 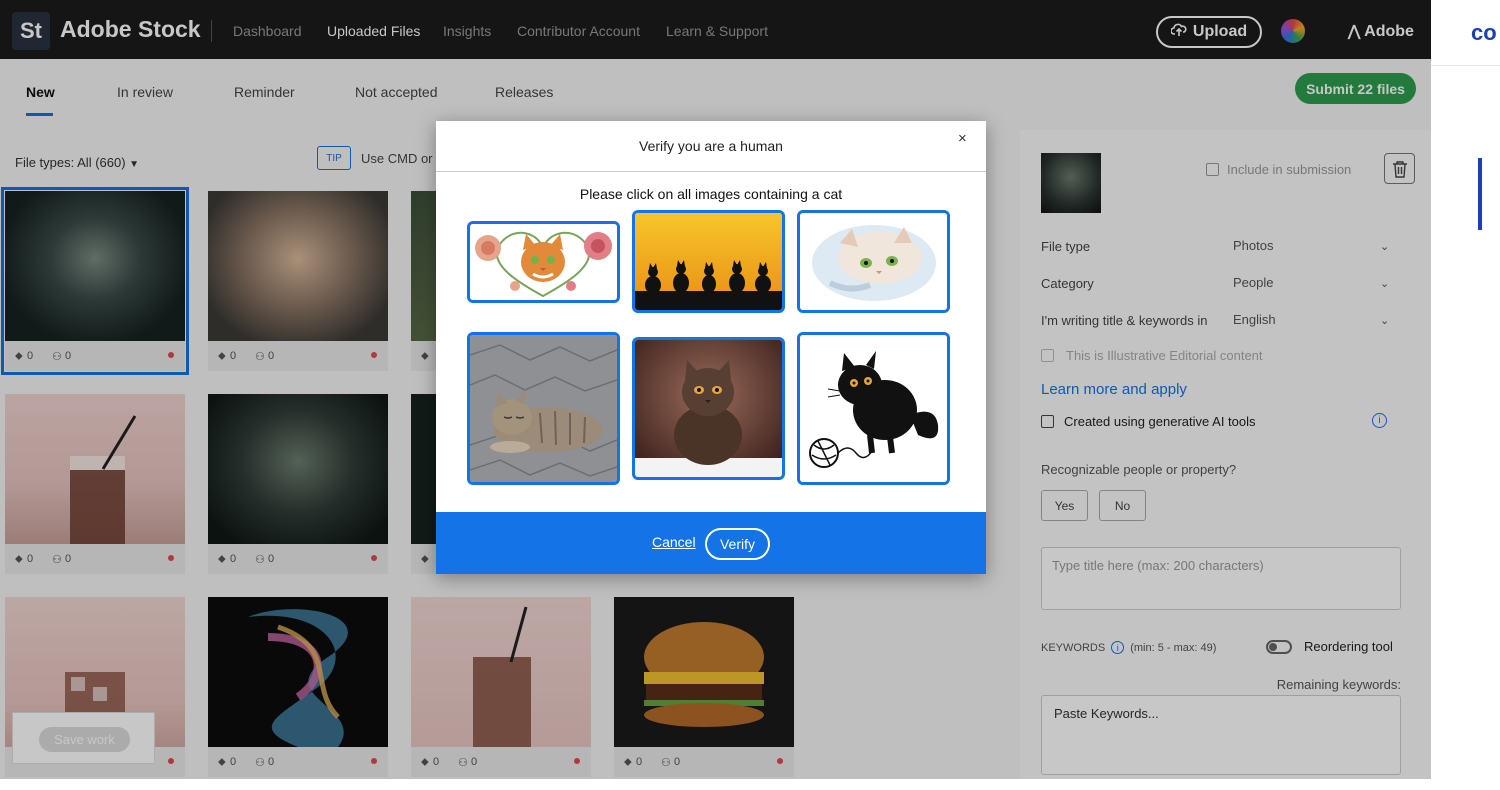 I want to click on captcha-tile-cat-with-roses, so click(x=543, y=262).